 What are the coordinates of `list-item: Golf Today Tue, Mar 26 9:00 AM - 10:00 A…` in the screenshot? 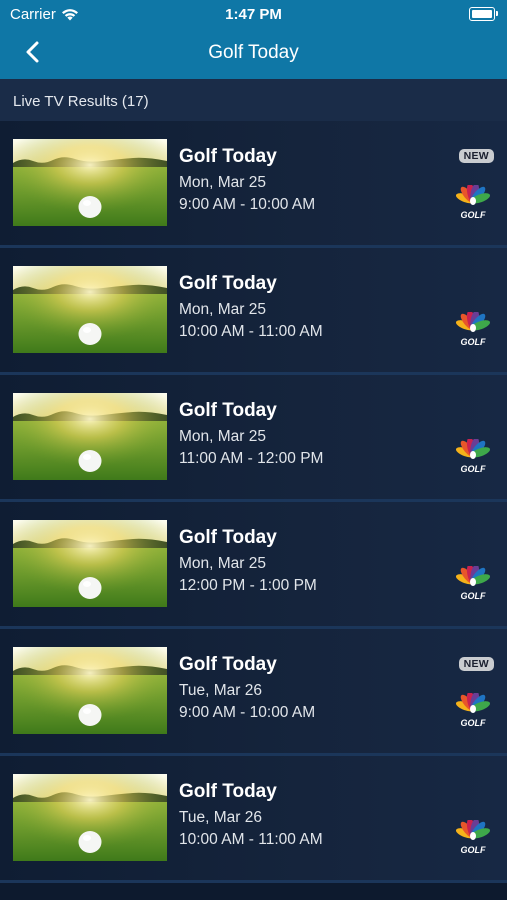 It's located at (253, 692).